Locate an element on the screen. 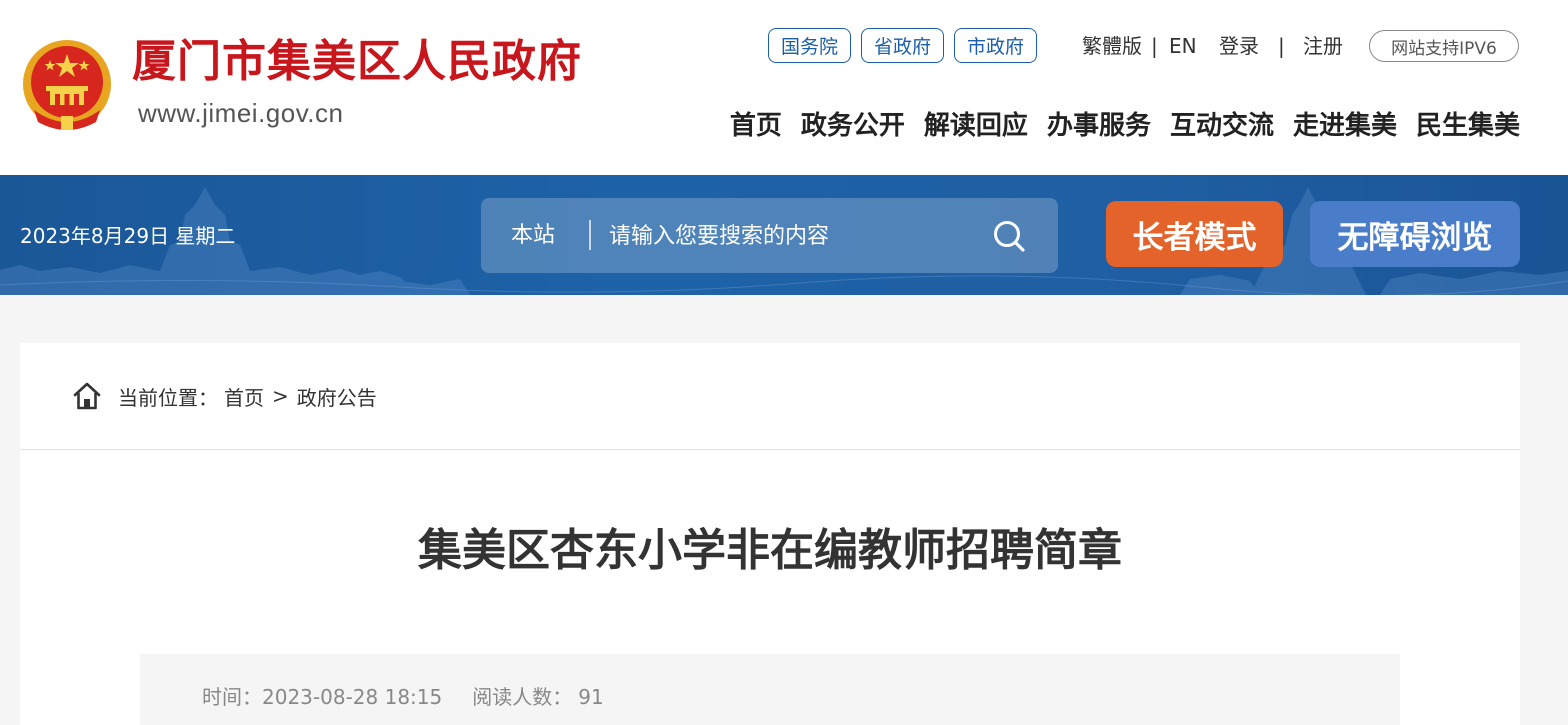  search-box: 本站 is located at coordinates (769, 235).